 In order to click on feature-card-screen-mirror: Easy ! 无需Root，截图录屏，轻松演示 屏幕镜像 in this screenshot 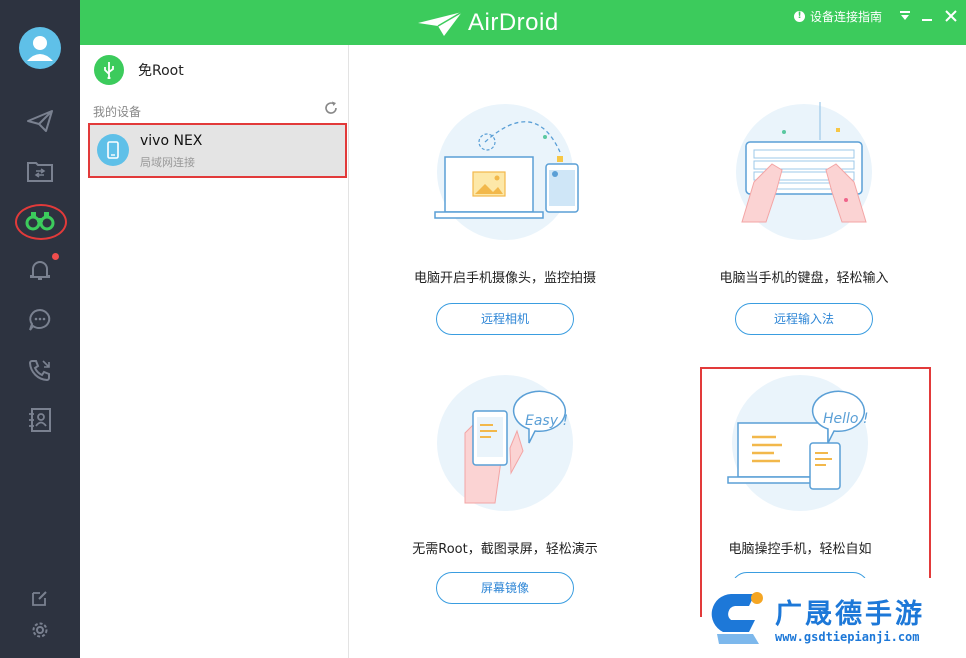, I will do `click(505, 493)`.